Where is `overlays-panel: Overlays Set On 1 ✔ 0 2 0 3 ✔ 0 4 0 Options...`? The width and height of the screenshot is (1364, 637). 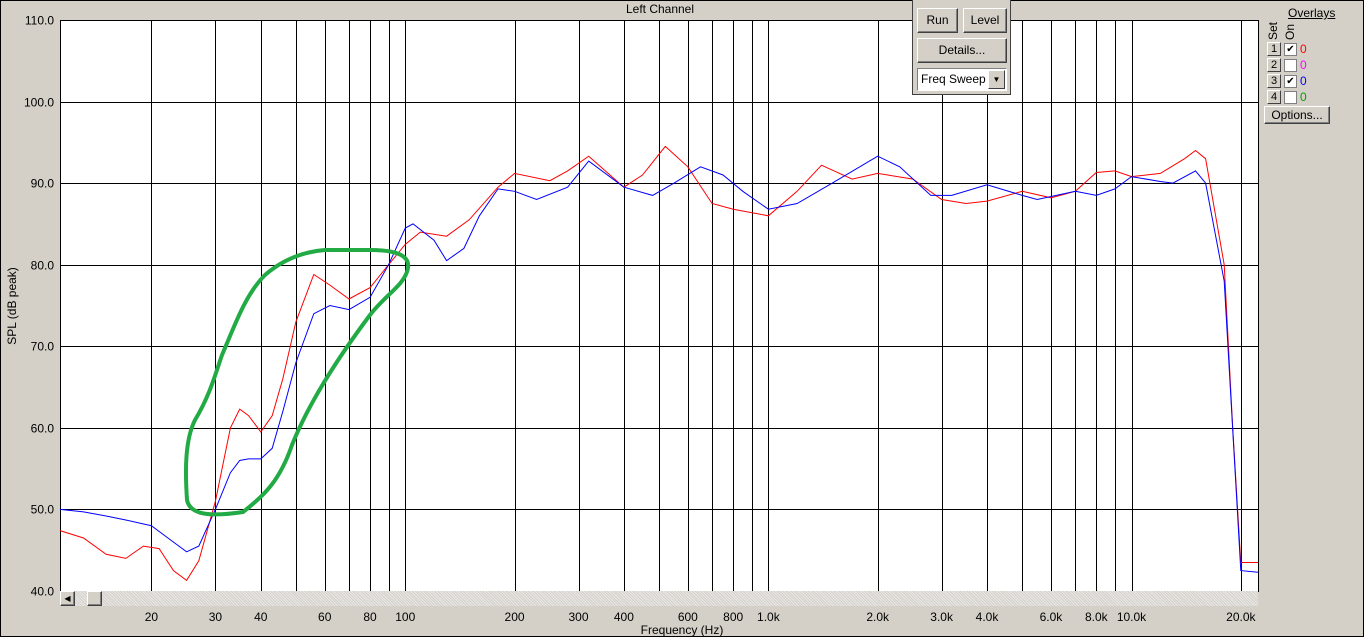 overlays-panel: Overlays Set On 1 ✔ 0 2 0 3 ✔ 0 4 0 Options... is located at coordinates (1312, 65).